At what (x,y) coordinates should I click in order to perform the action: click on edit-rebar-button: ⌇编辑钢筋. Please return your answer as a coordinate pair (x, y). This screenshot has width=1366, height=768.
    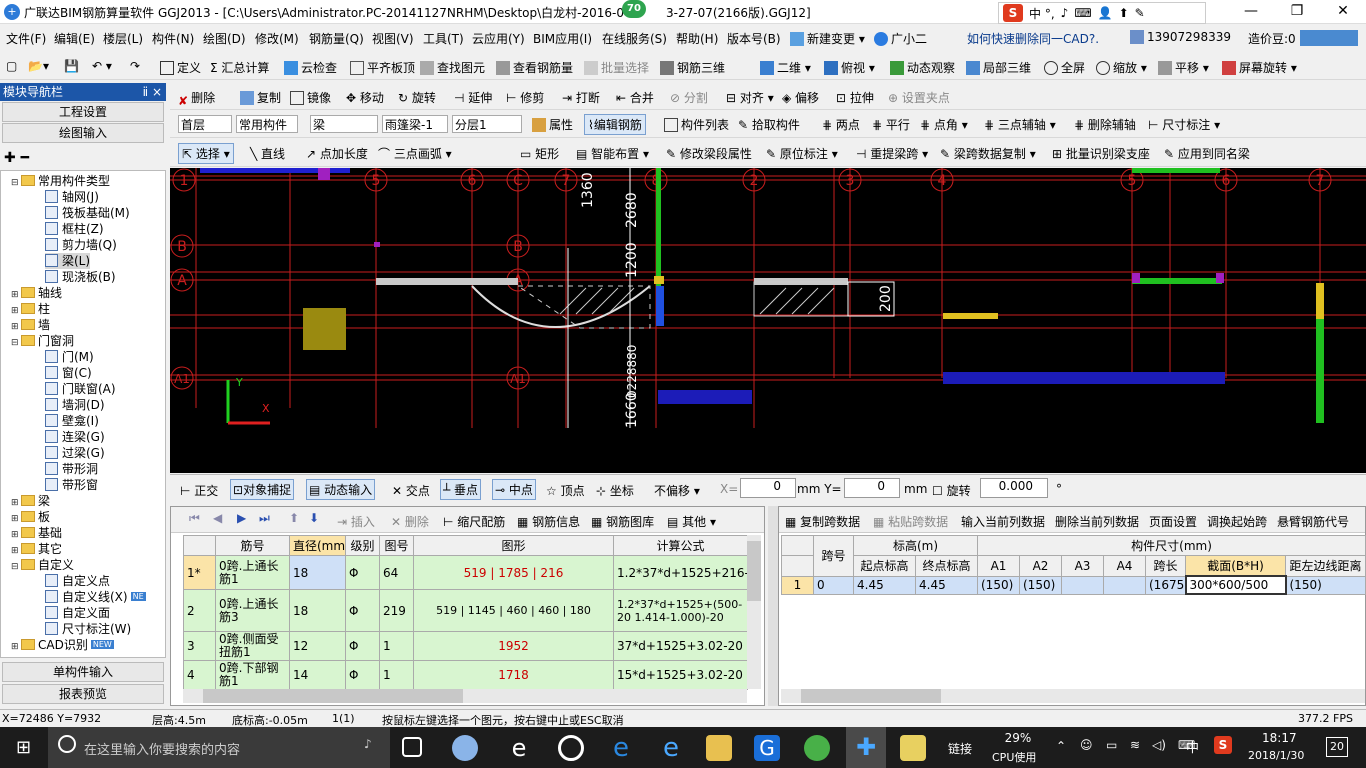
    Looking at the image, I should click on (615, 124).